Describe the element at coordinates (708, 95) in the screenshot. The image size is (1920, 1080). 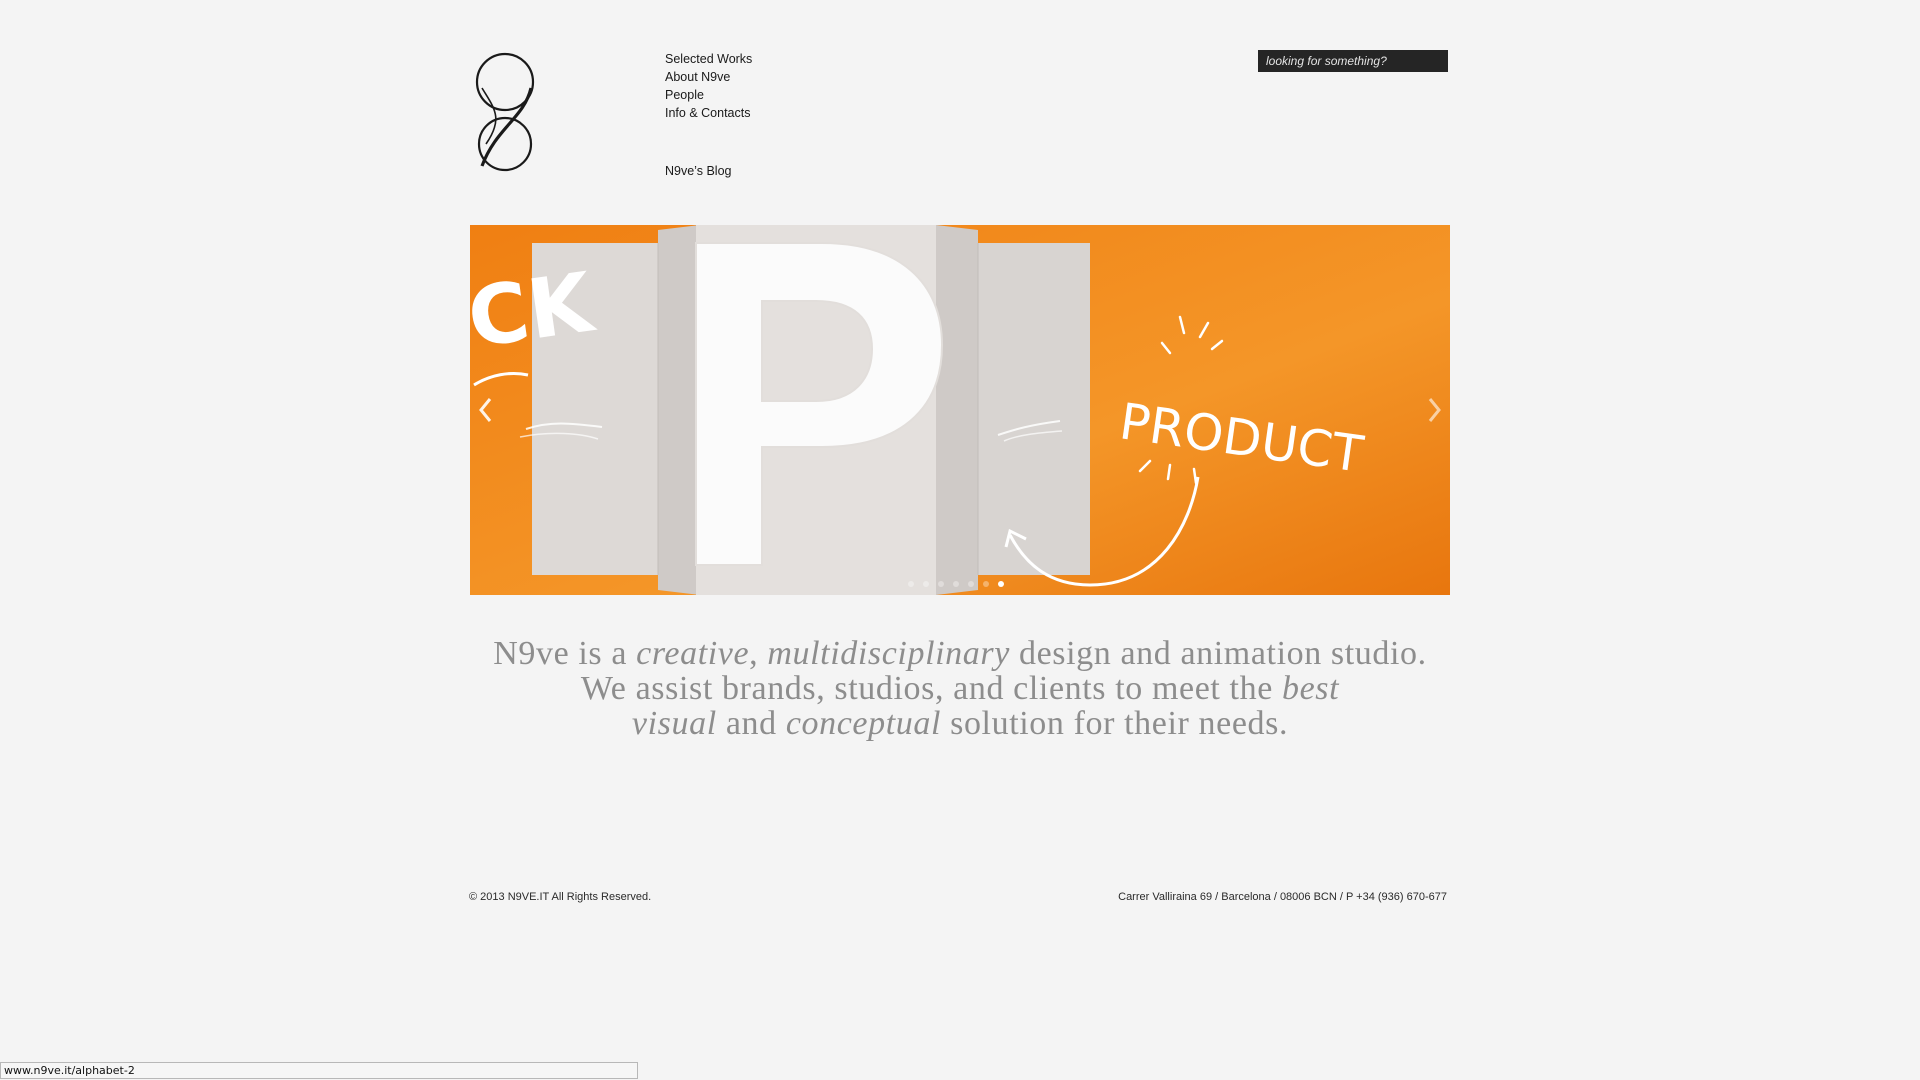
I see `nav-people: People` at that location.